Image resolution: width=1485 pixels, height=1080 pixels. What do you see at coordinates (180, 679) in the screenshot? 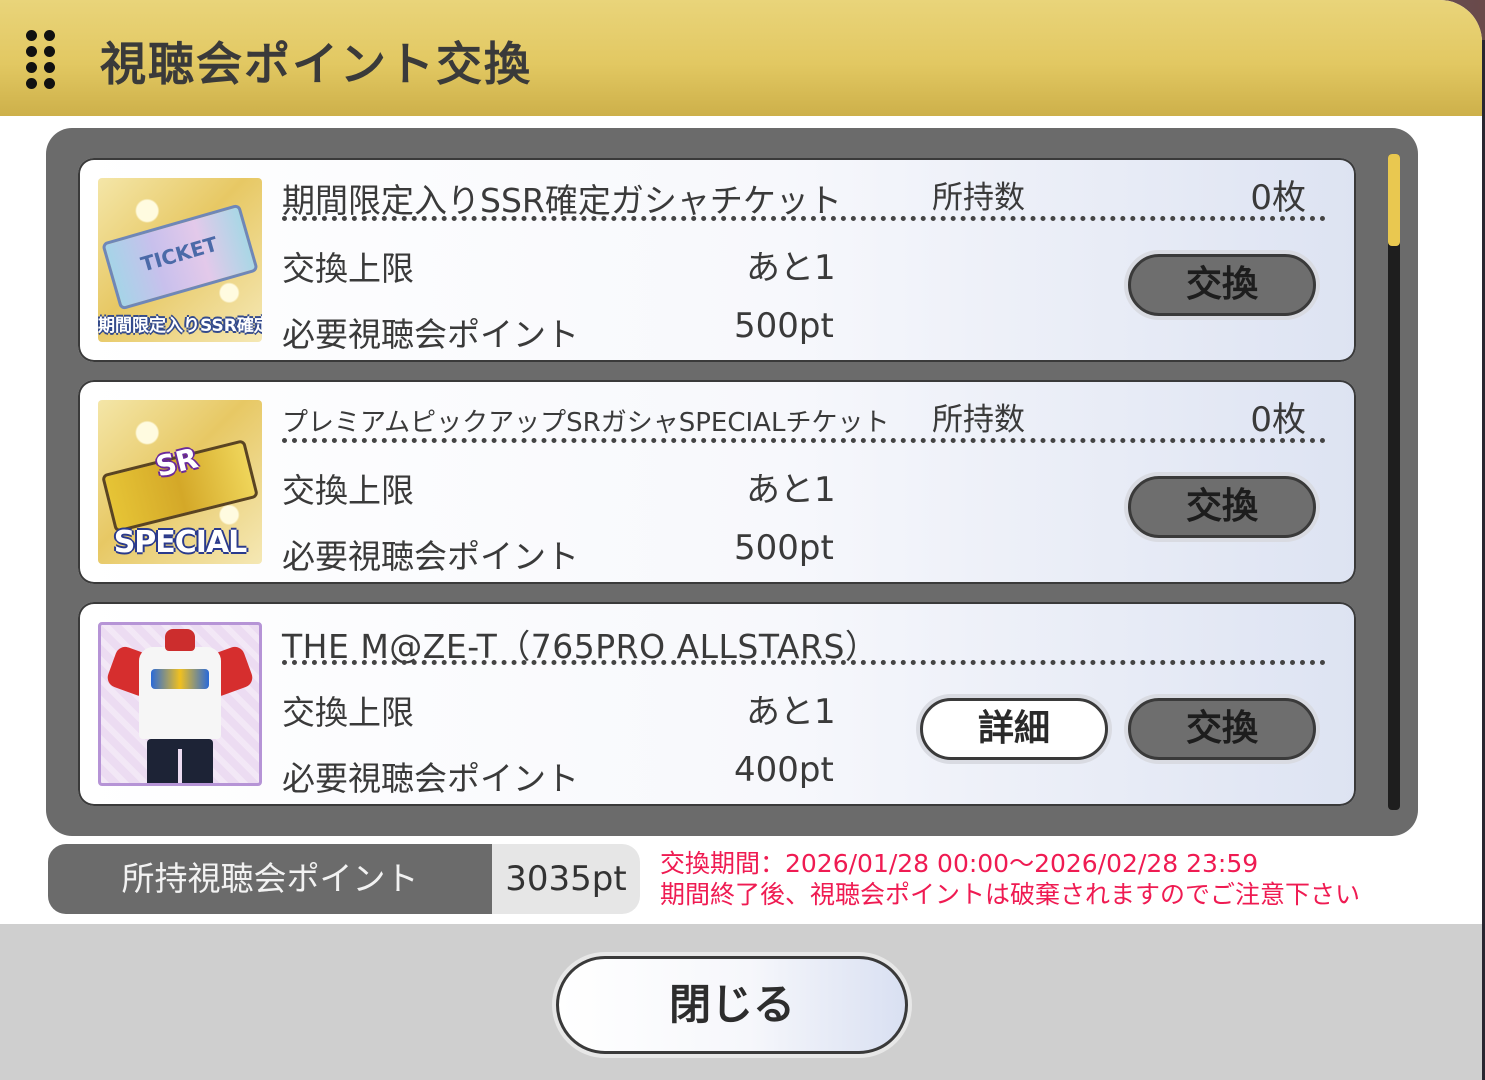
I see `shirt-logo` at bounding box center [180, 679].